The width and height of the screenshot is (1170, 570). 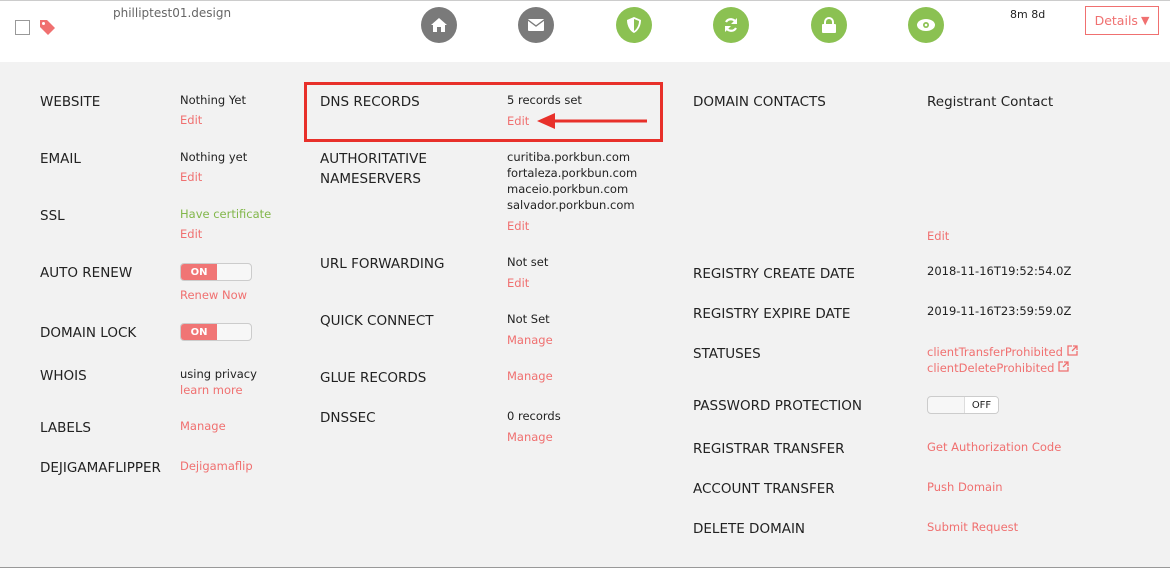 What do you see at coordinates (191, 234) in the screenshot?
I see `ssl-edit-link: Edit` at bounding box center [191, 234].